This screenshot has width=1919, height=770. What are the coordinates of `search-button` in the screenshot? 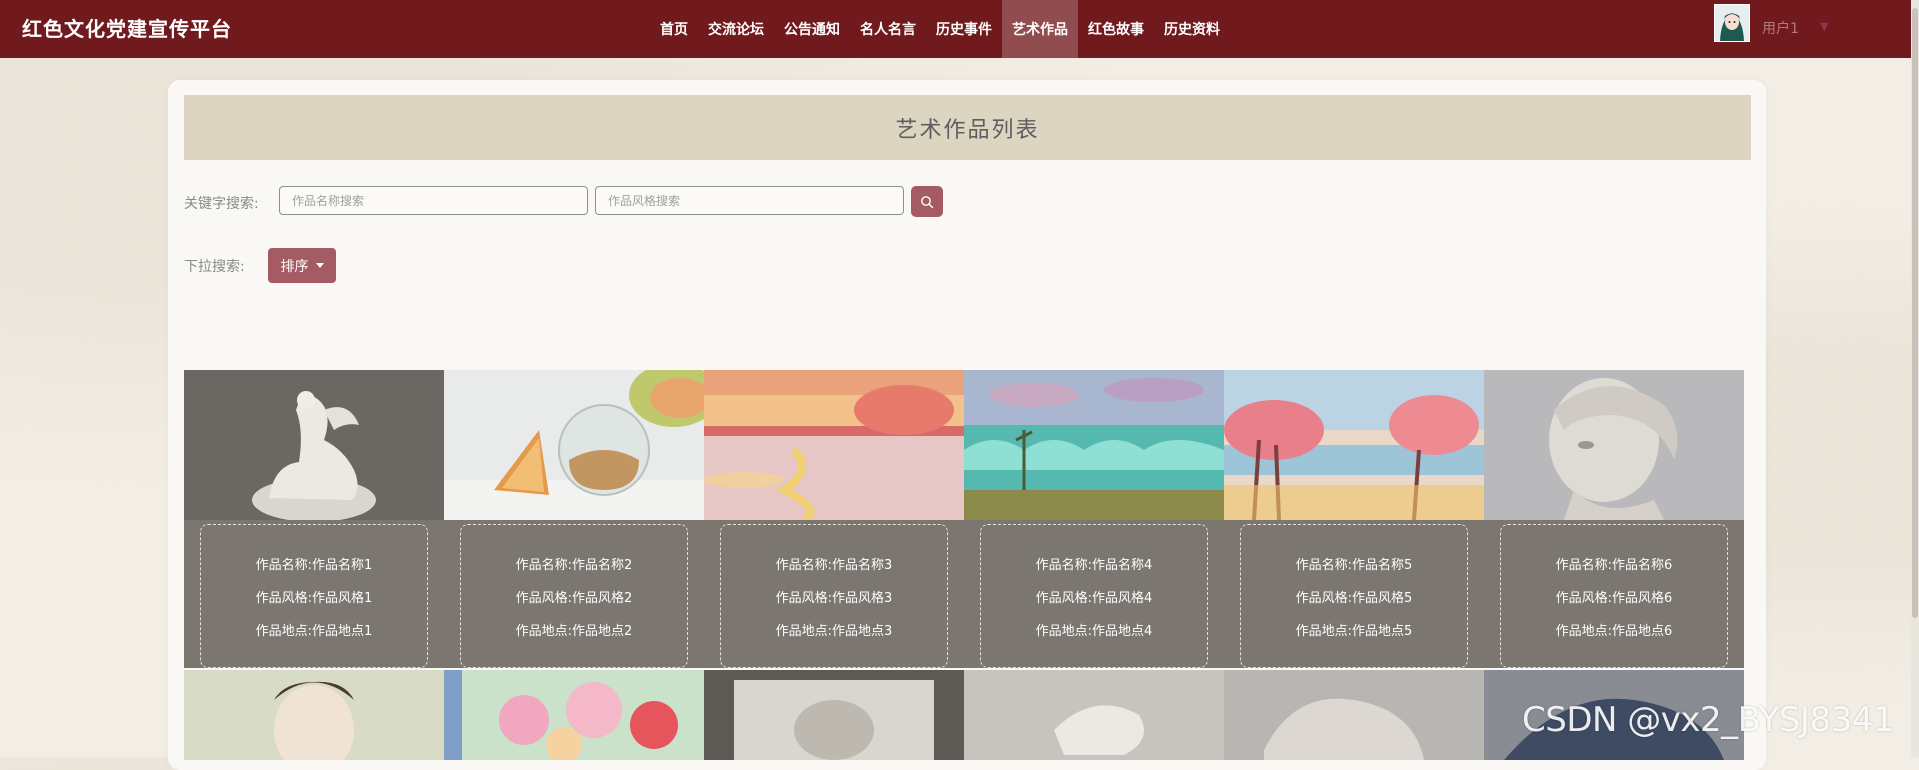 It's located at (927, 201).